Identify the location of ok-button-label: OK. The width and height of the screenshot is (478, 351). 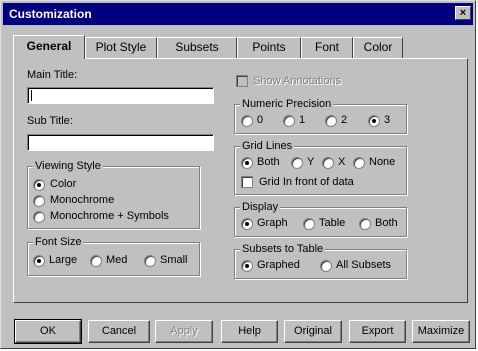
(48, 331).